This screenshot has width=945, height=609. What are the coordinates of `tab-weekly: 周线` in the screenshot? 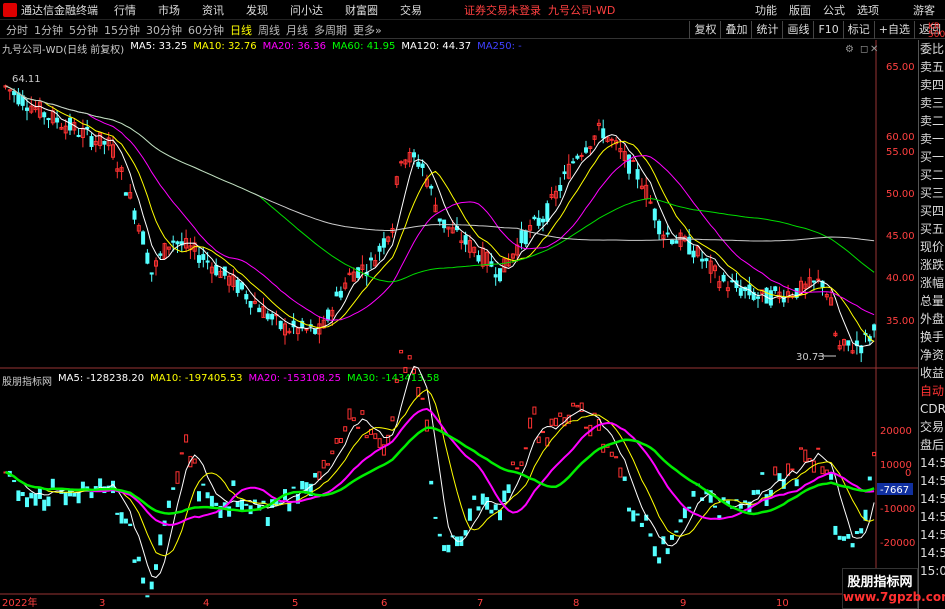 It's located at (269, 30).